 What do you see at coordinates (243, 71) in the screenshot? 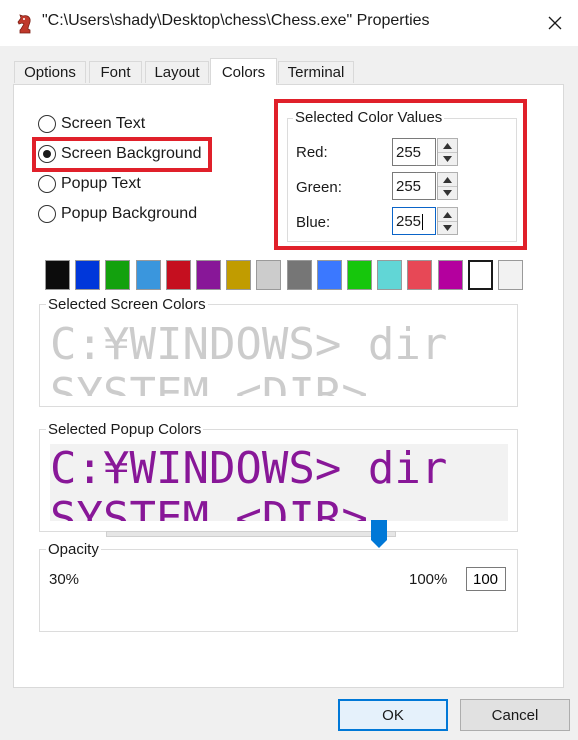
I see `tab-colors: Colors` at bounding box center [243, 71].